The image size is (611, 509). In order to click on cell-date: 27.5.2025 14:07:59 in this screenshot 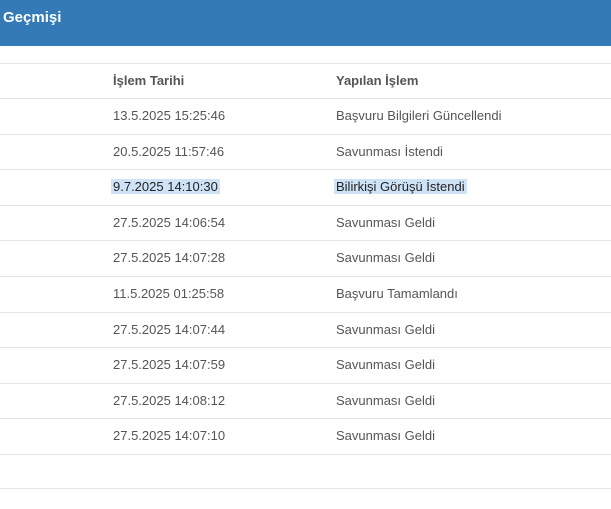, I will do `click(169, 364)`.